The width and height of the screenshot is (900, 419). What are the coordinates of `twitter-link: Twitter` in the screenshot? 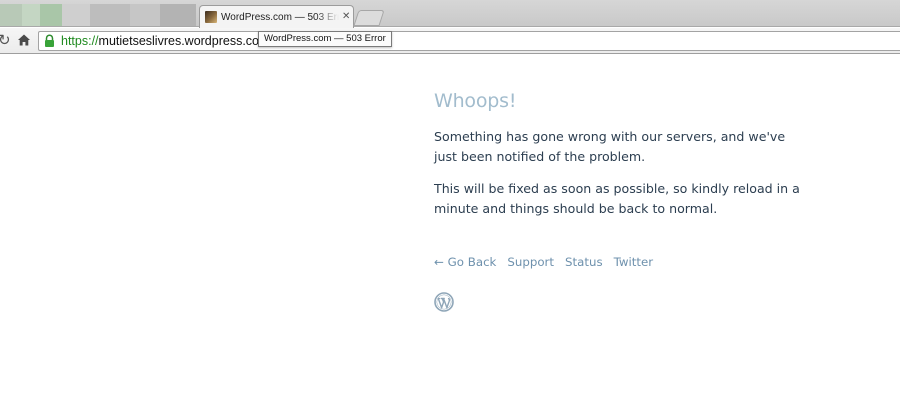 It's located at (634, 262).